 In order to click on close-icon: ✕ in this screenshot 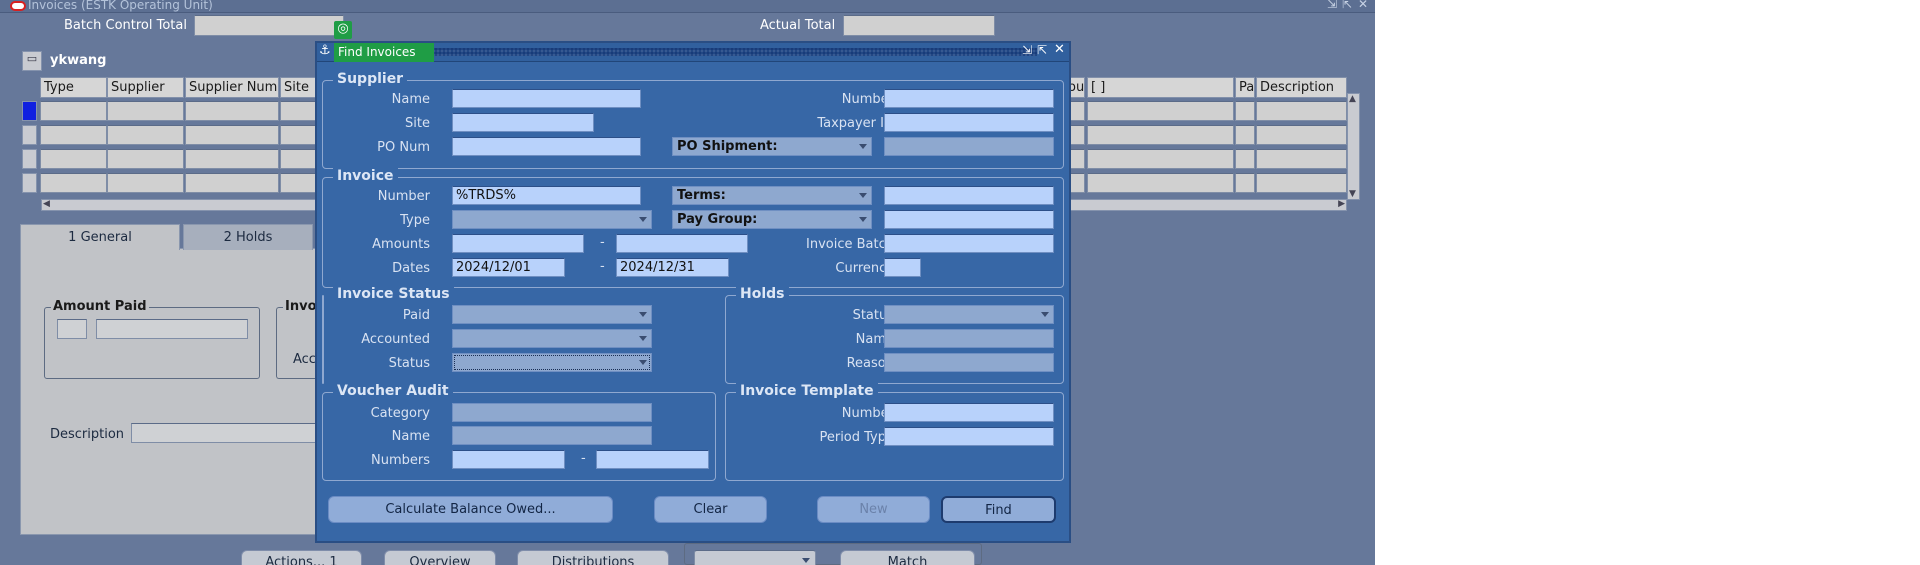, I will do `click(1363, 5)`.